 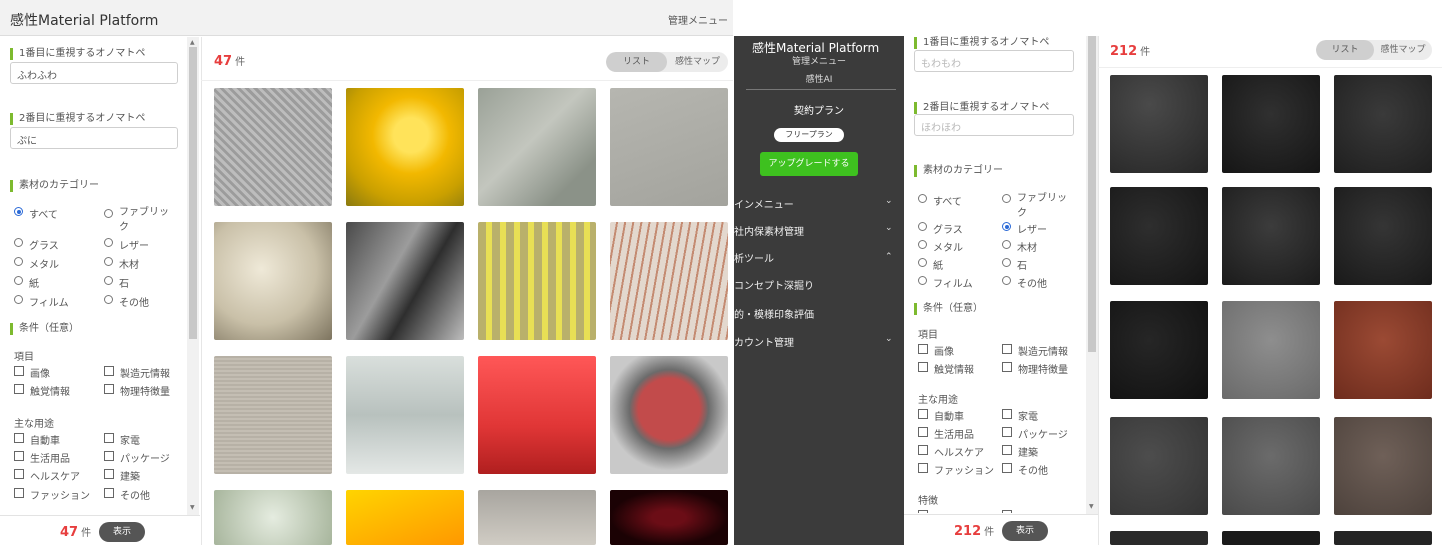 What do you see at coordinates (192, 42) in the screenshot?
I see `scroll-up-icon: ▲` at bounding box center [192, 42].